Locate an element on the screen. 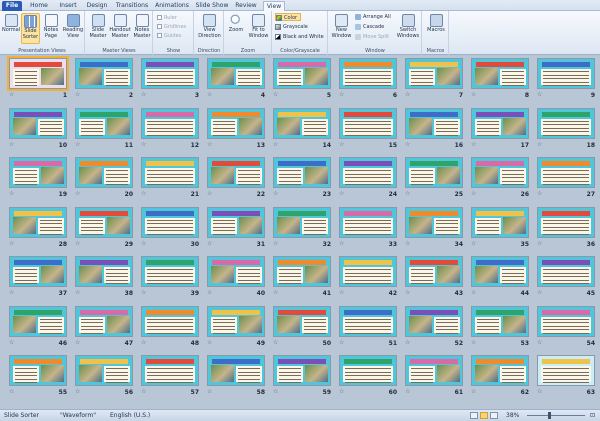 This screenshot has height=421, width=600. tab-insert: Insert is located at coordinates (68, 6).